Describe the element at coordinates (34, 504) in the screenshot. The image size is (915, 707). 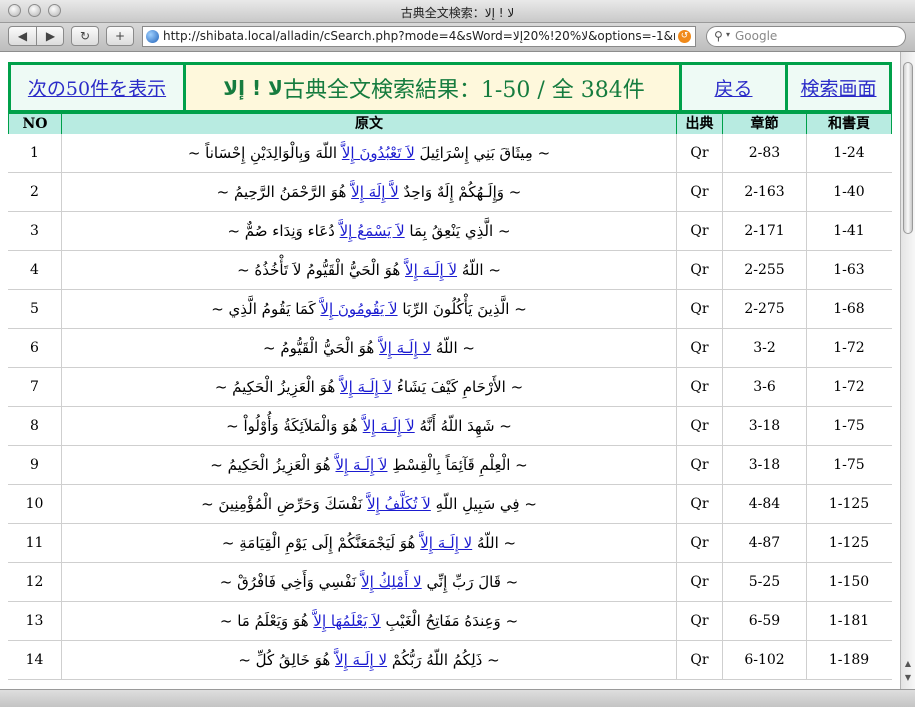
I see `row-number: 10` at that location.